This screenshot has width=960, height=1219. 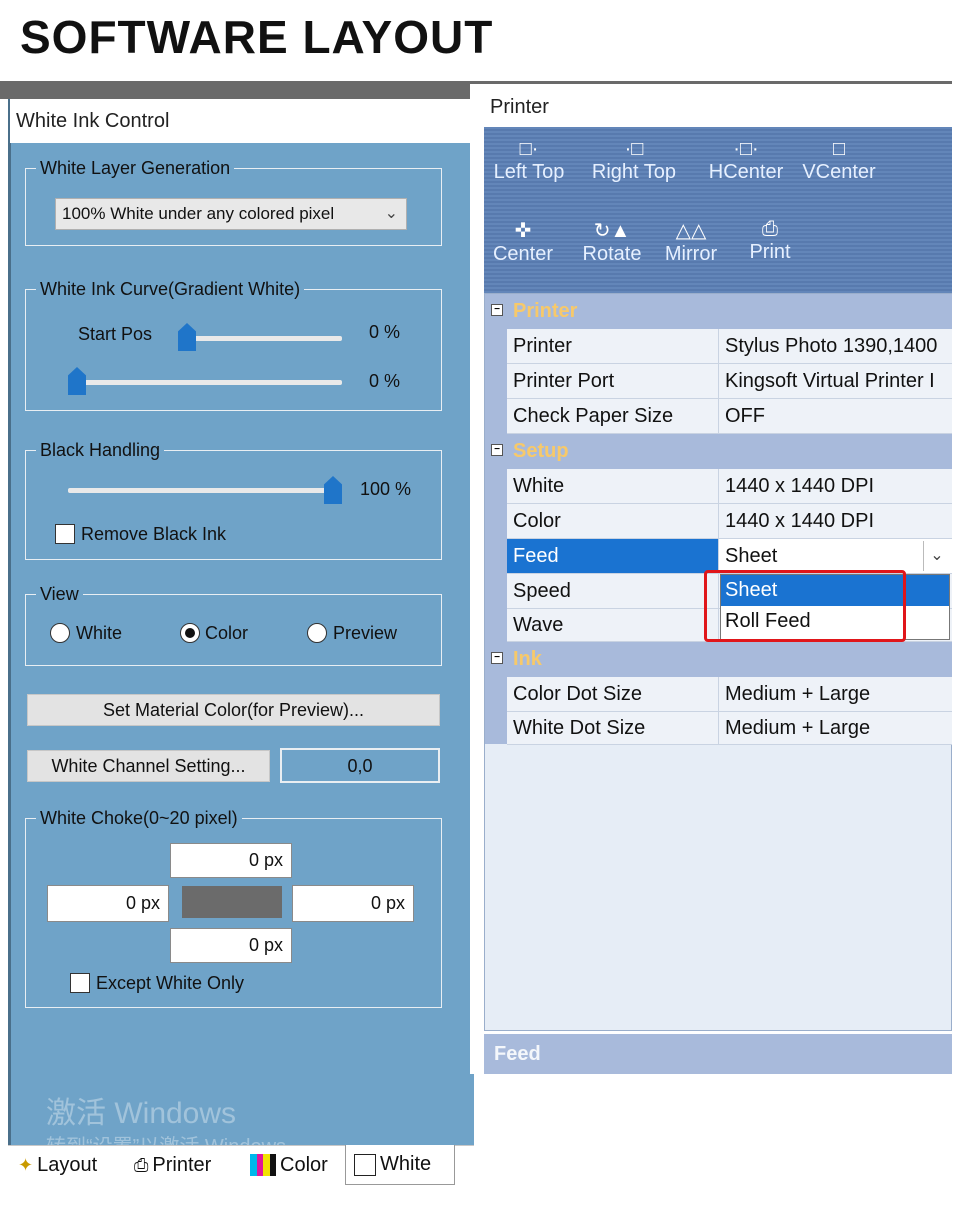 What do you see at coordinates (235, 90) in the screenshot?
I see `header-divider` at bounding box center [235, 90].